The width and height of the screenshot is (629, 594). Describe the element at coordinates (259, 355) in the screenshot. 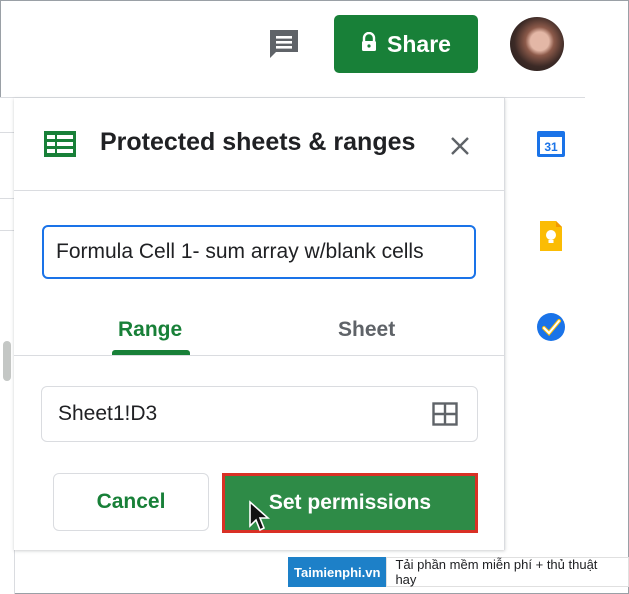

I see `tab-divider` at that location.